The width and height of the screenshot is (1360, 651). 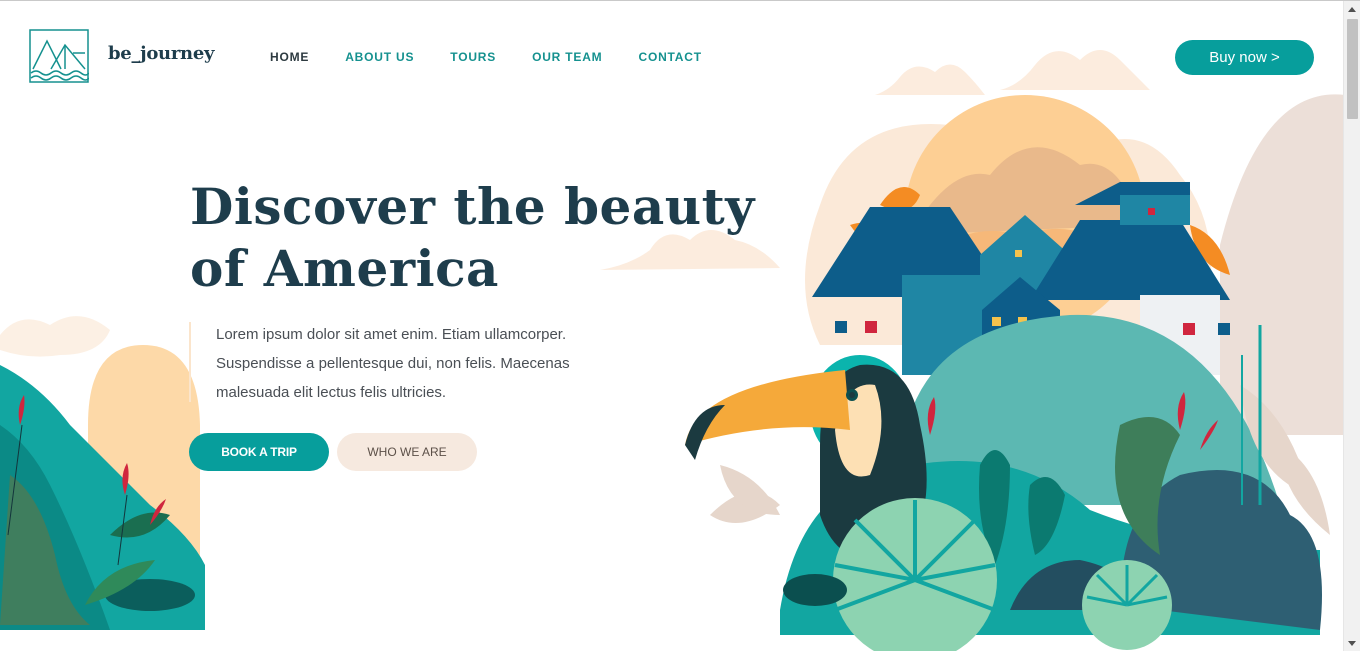 I want to click on brand-name: be_journey, so click(x=161, y=53).